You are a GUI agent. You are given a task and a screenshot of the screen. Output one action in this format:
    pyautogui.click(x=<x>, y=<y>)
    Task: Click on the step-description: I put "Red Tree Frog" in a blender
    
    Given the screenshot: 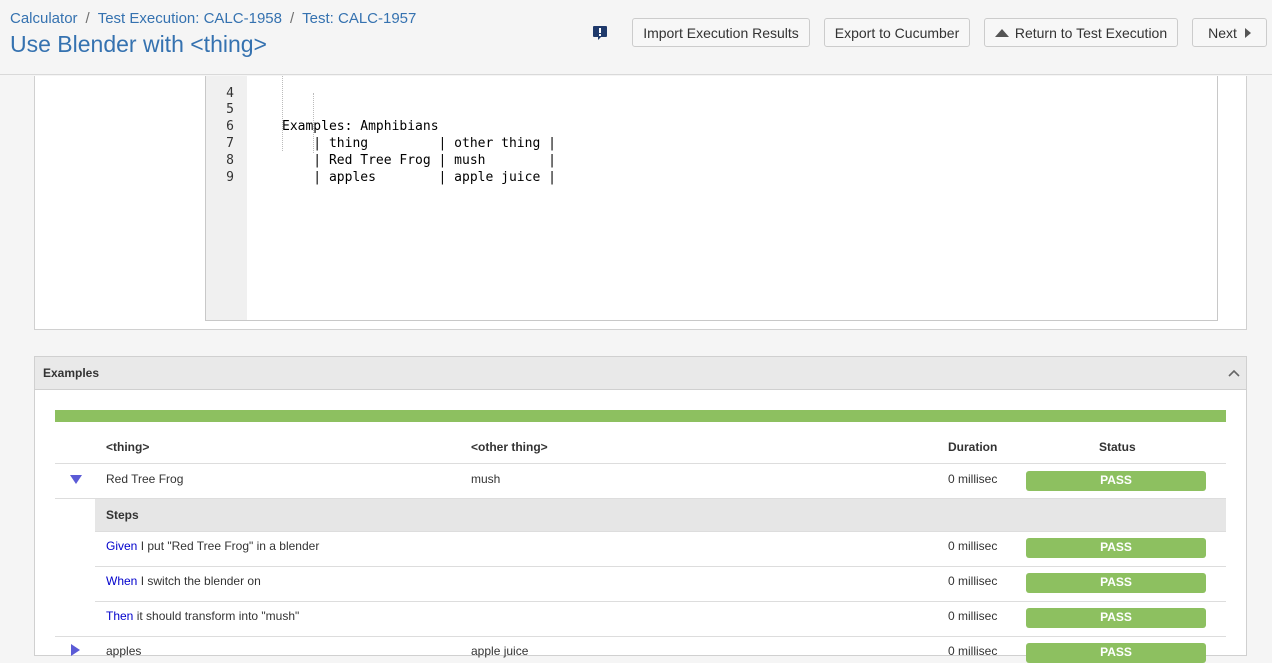 What is the action you would take?
    pyautogui.click(x=228, y=546)
    